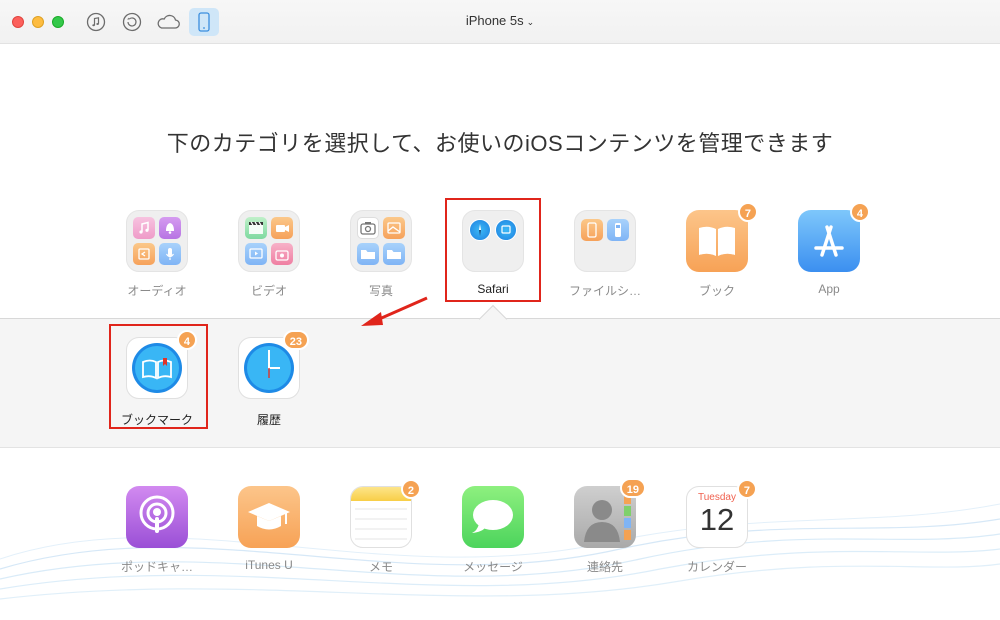 Image resolution: width=1000 pixels, height=620 pixels. What do you see at coordinates (273, 364) in the screenshot?
I see `clock-icon: 23` at bounding box center [273, 364].